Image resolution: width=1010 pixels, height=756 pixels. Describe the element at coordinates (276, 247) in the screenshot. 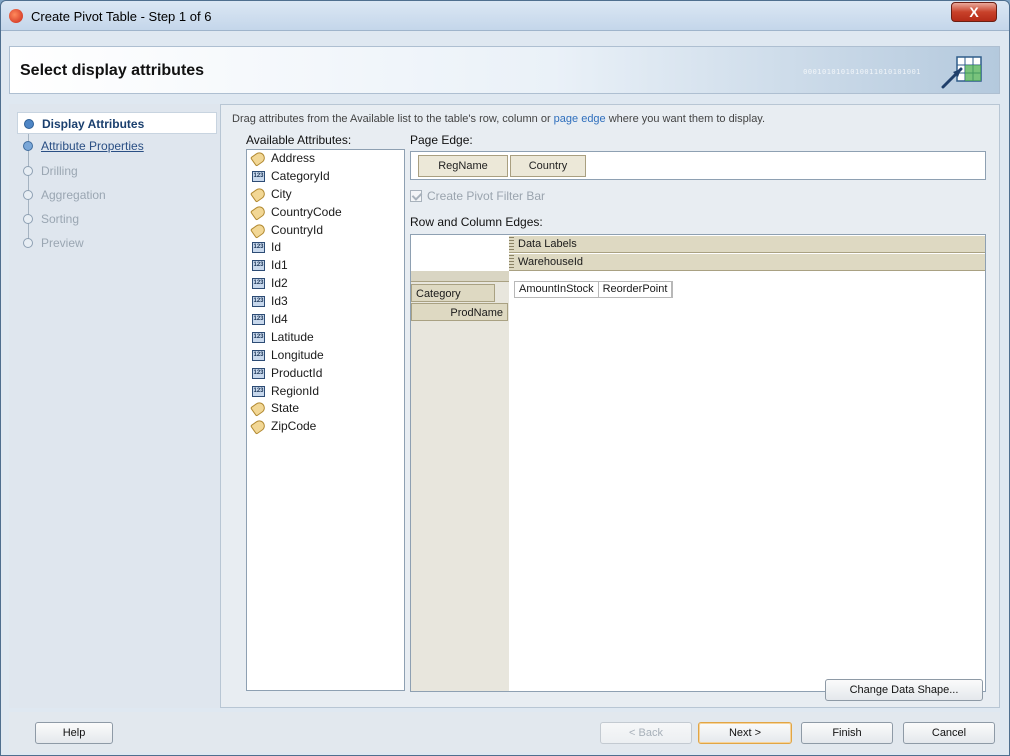

I see `attribute-name: Id` at that location.